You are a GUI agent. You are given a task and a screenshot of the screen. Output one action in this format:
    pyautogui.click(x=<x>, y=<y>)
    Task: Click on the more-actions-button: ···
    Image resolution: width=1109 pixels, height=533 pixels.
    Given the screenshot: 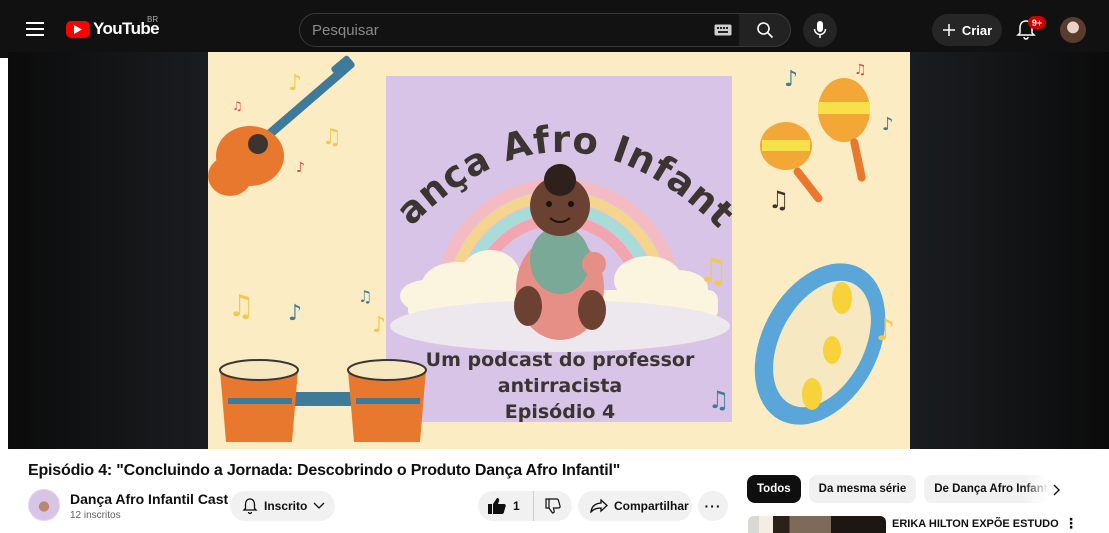 What is the action you would take?
    pyautogui.click(x=713, y=506)
    